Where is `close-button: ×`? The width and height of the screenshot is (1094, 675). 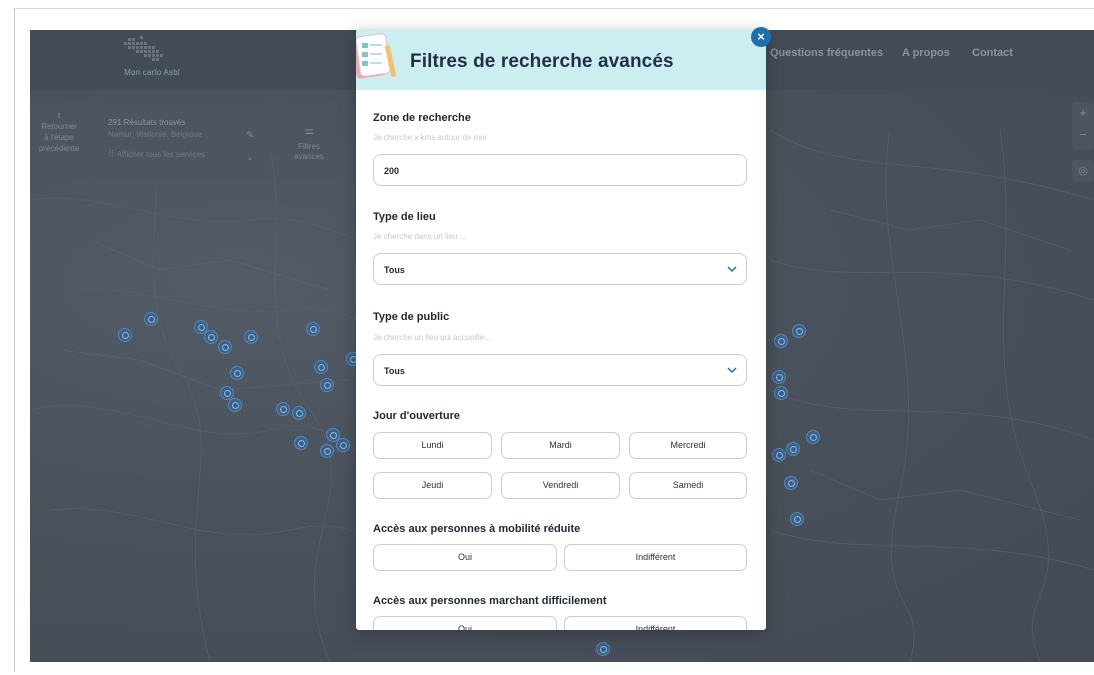 close-button: × is located at coordinates (761, 37).